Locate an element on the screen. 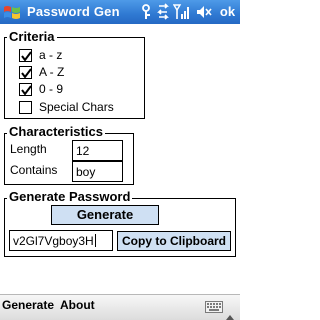 The image size is (320, 320). password-output-value: v2Gl7Vgboy3H is located at coordinates (53, 241).